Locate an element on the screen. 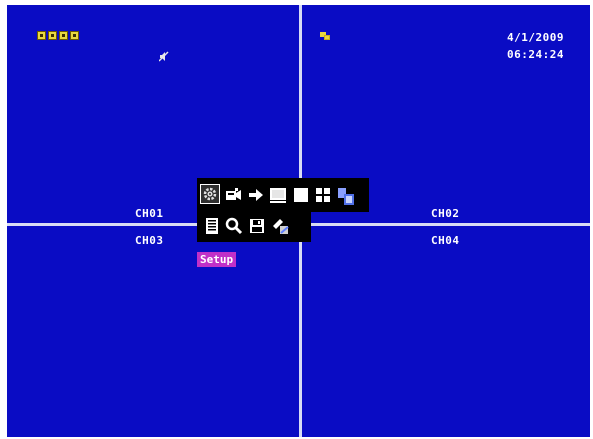 Image resolution: width=593 pixels, height=439 pixels. quad-screen-icon is located at coordinates (323, 195).